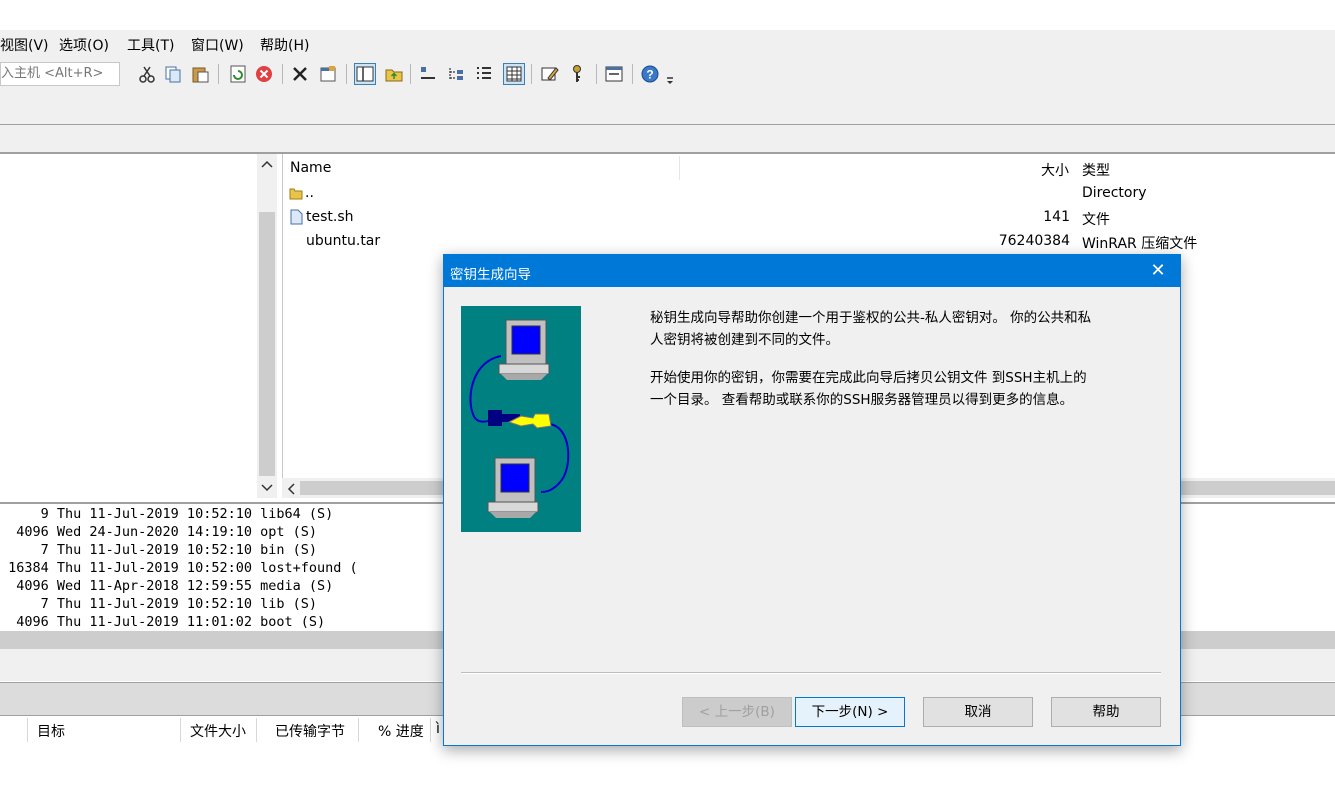 Image resolution: width=1335 pixels, height=801 pixels. What do you see at coordinates (862, 400) in the screenshot?
I see `wizard-instructions-line: 一个目录。 查看帮助或联系你的SSH服务器管理员以得到更多的信息。` at bounding box center [862, 400].